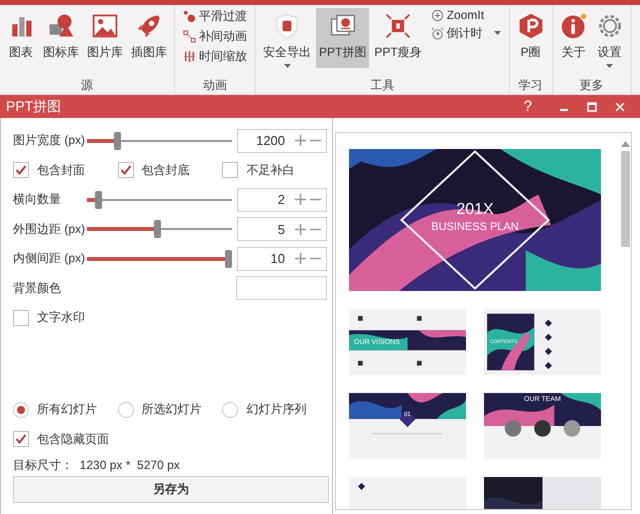  Describe the element at coordinates (49, 141) in the screenshot. I see `slider-label: 图片宽度 (px)` at that location.